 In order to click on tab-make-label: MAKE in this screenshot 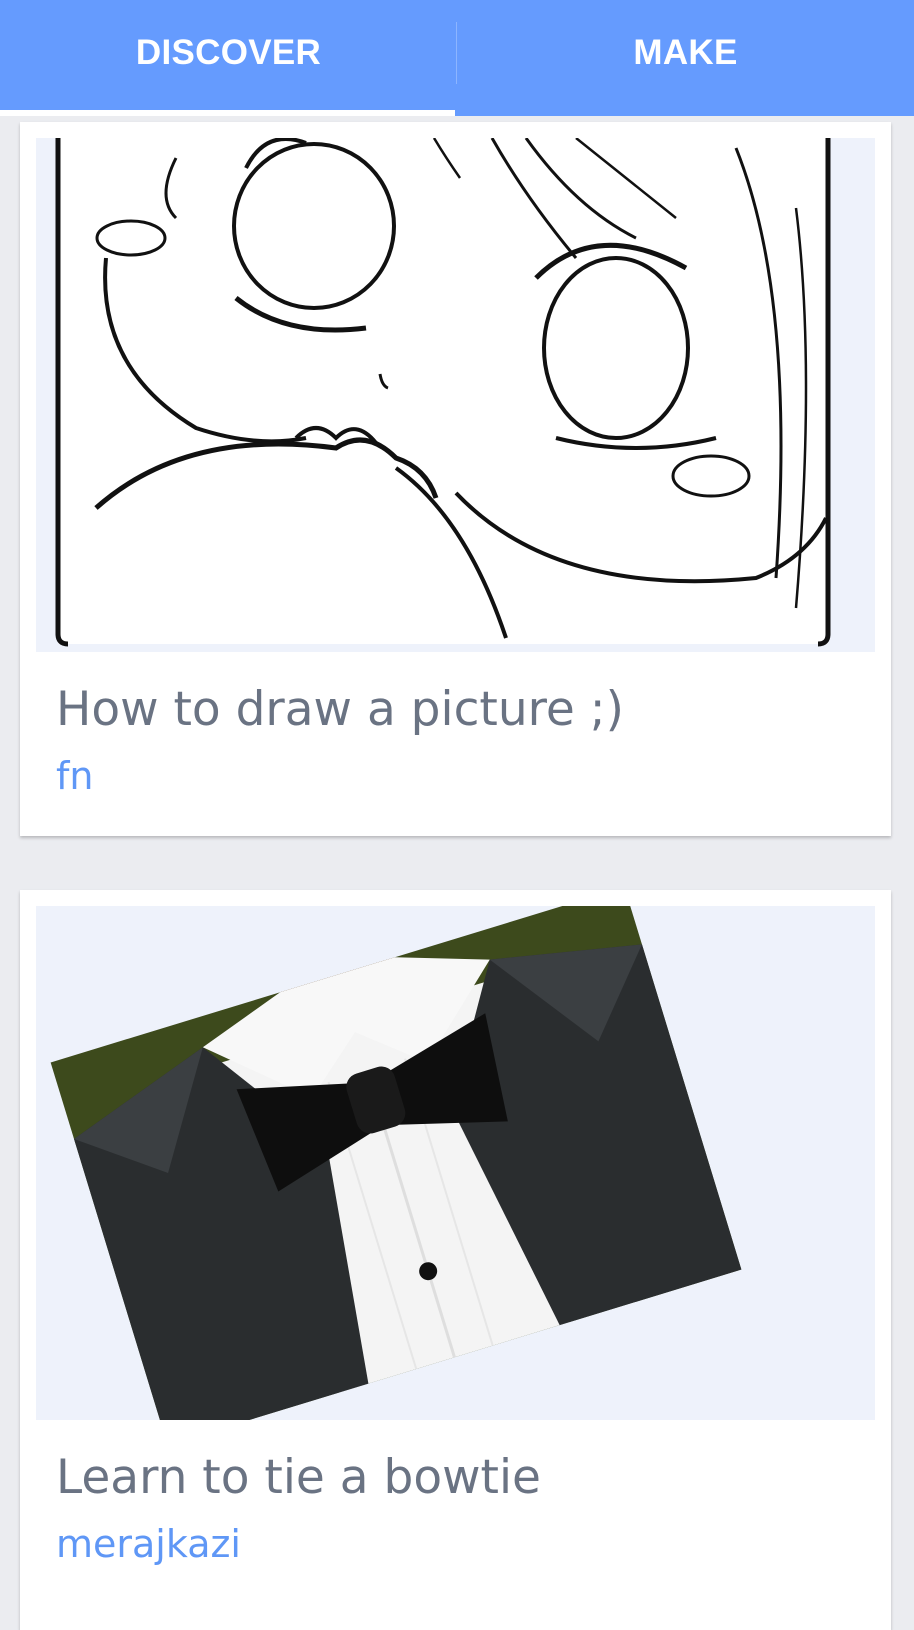, I will do `click(685, 52)`.